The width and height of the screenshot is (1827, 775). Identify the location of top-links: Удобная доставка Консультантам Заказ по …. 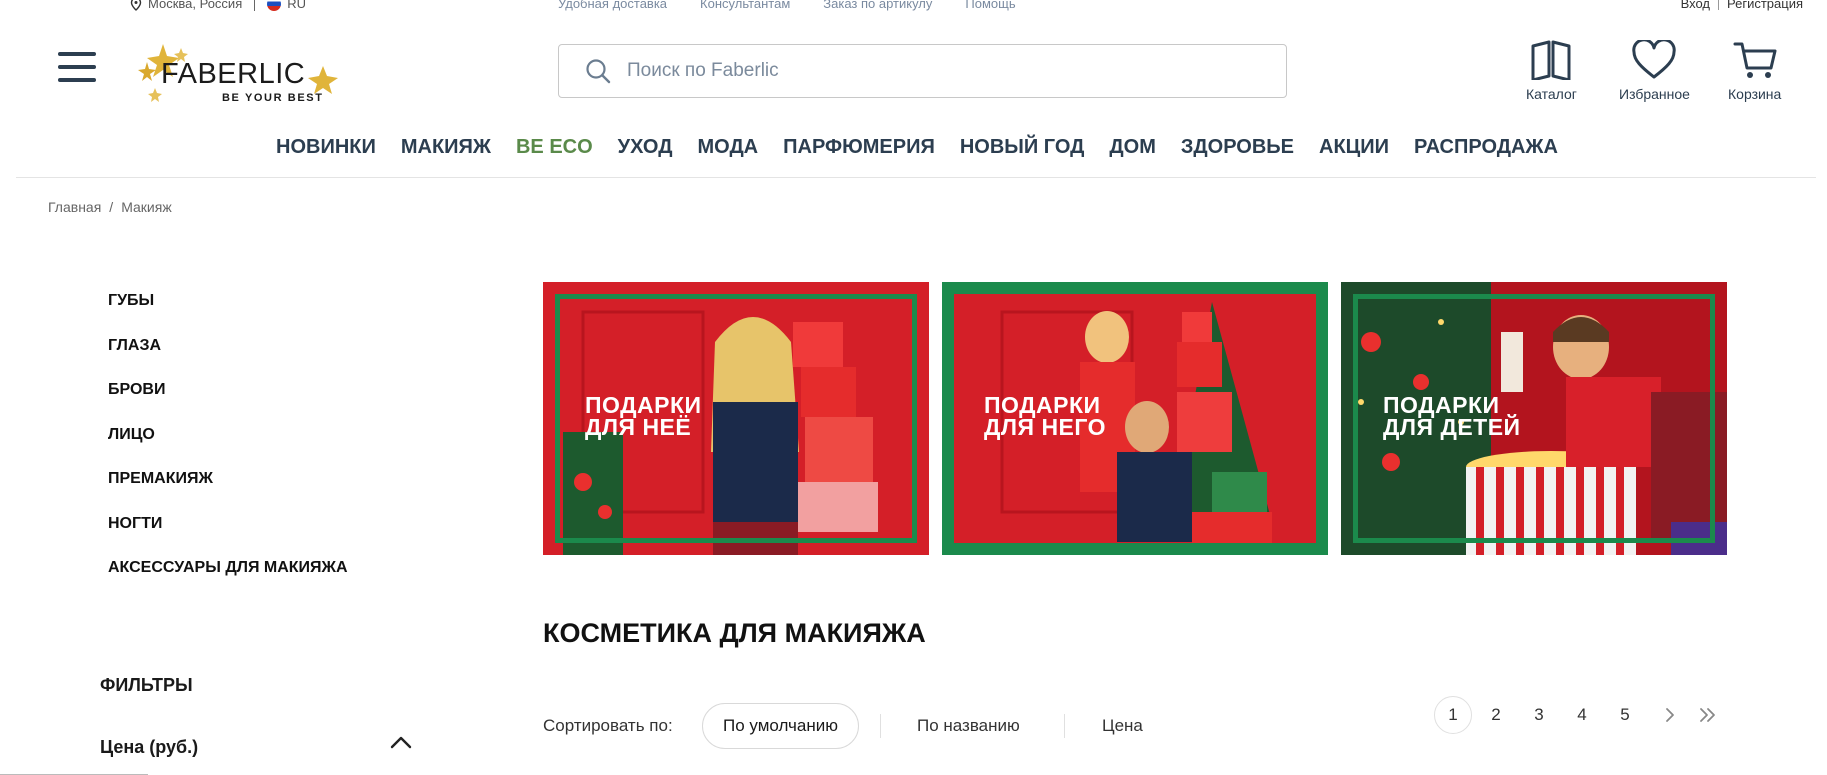
(787, 5).